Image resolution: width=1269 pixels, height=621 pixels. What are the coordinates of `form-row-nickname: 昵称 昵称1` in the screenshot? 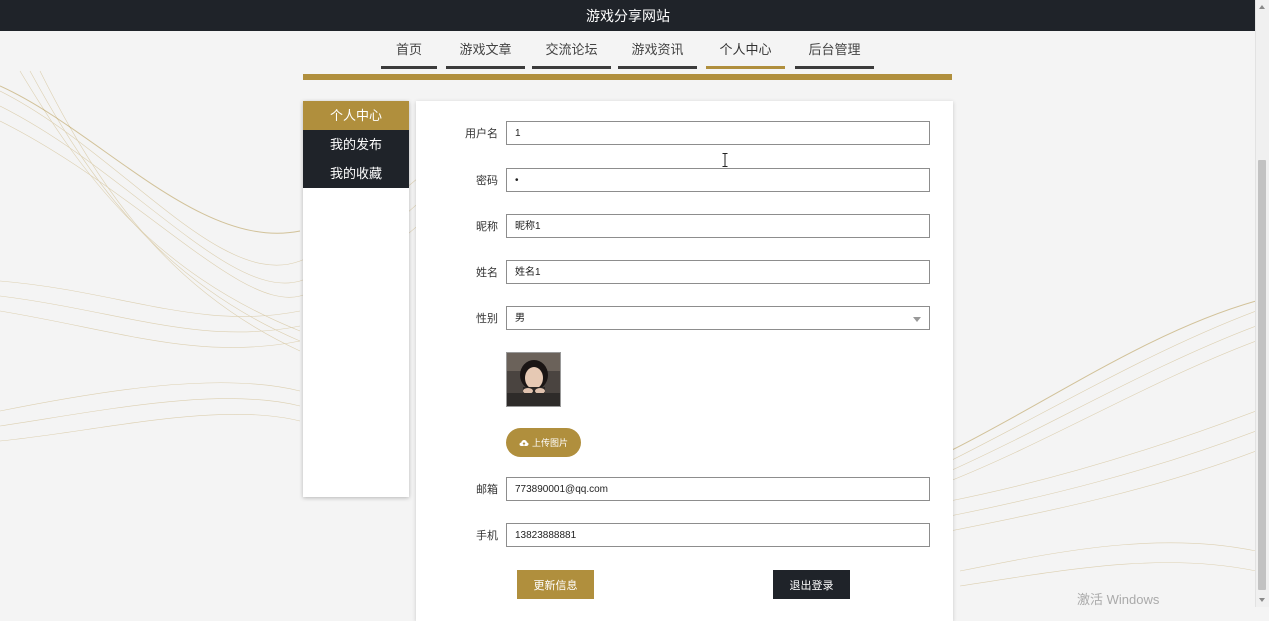 It's located at (684, 227).